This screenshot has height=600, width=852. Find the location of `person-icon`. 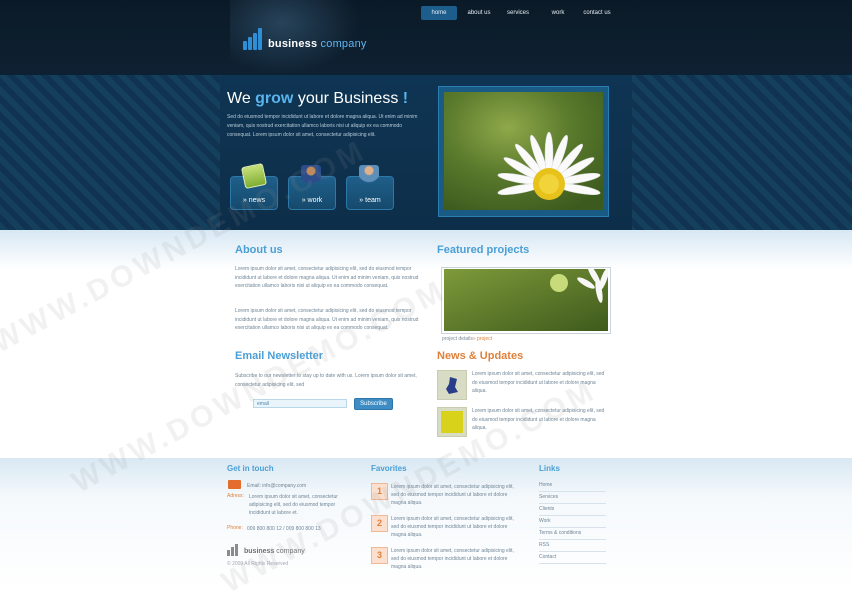

person-icon is located at coordinates (369, 175).